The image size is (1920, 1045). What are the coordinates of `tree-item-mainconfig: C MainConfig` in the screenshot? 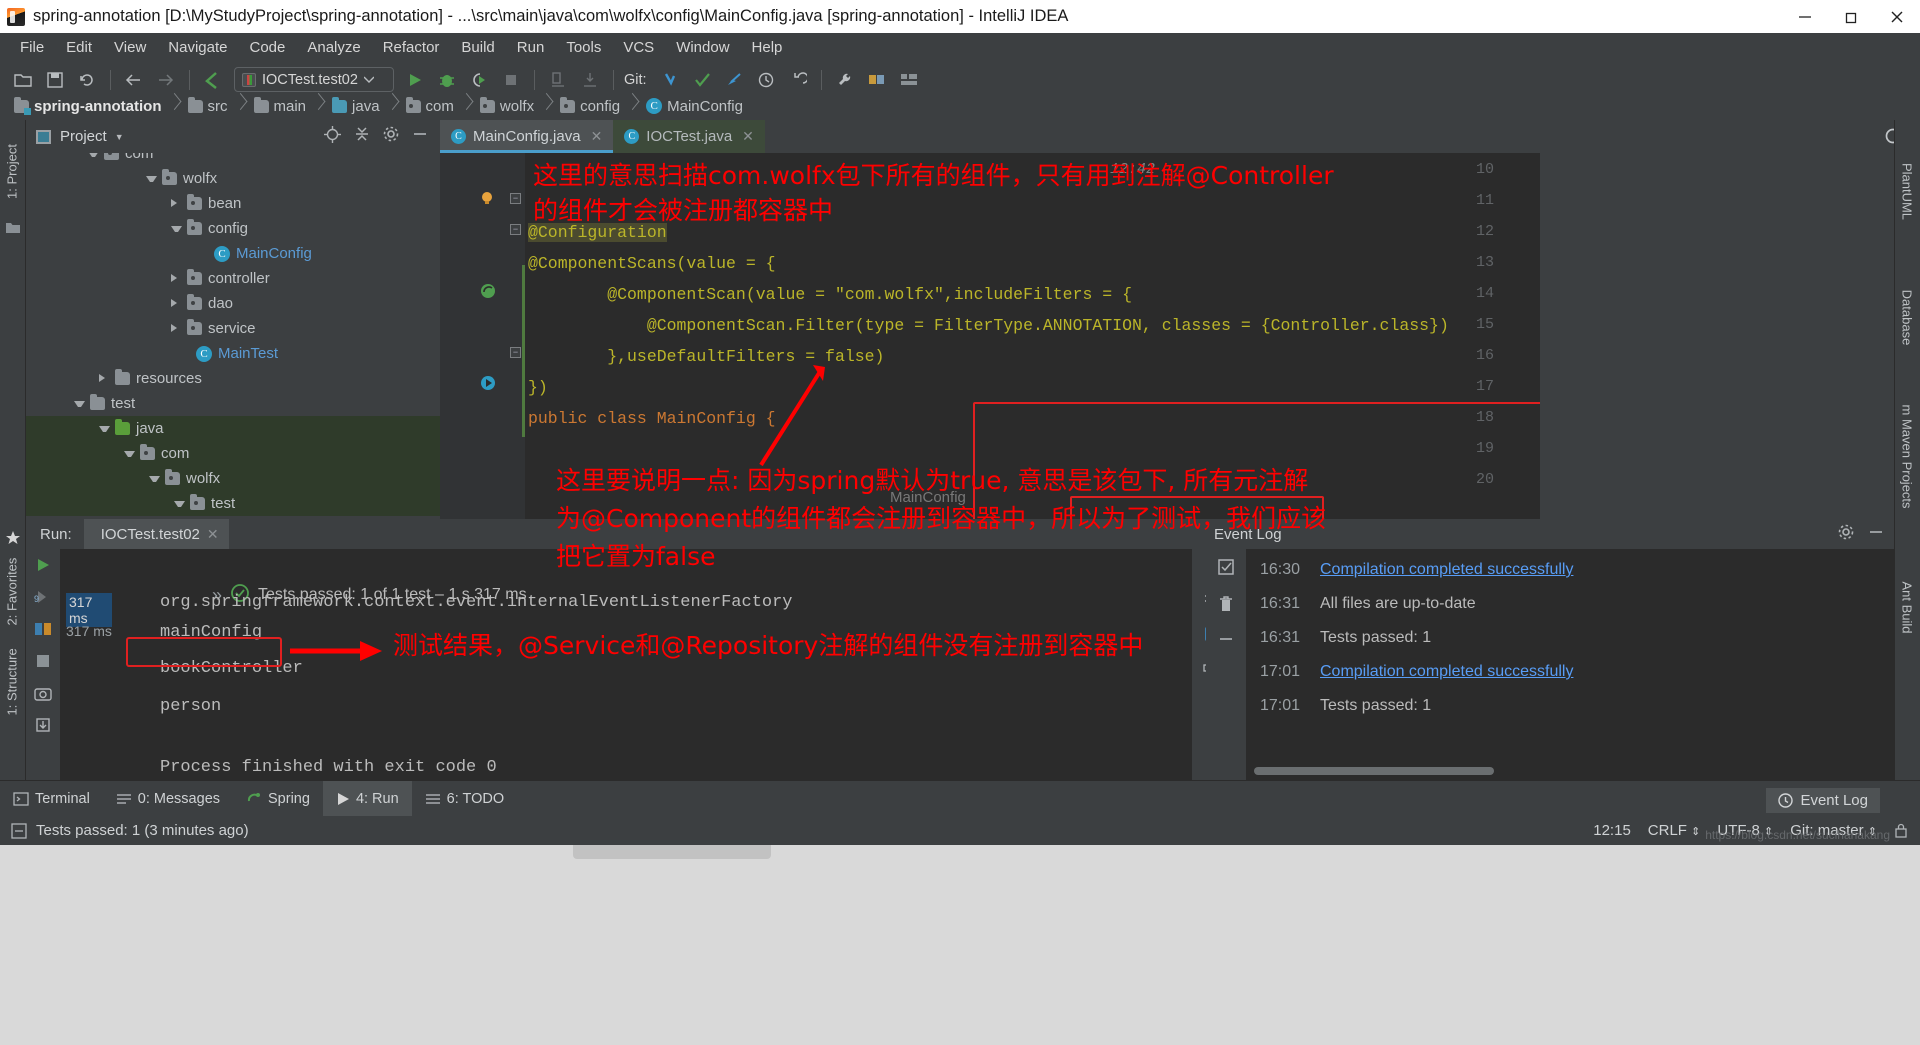 It's located at (169, 253).